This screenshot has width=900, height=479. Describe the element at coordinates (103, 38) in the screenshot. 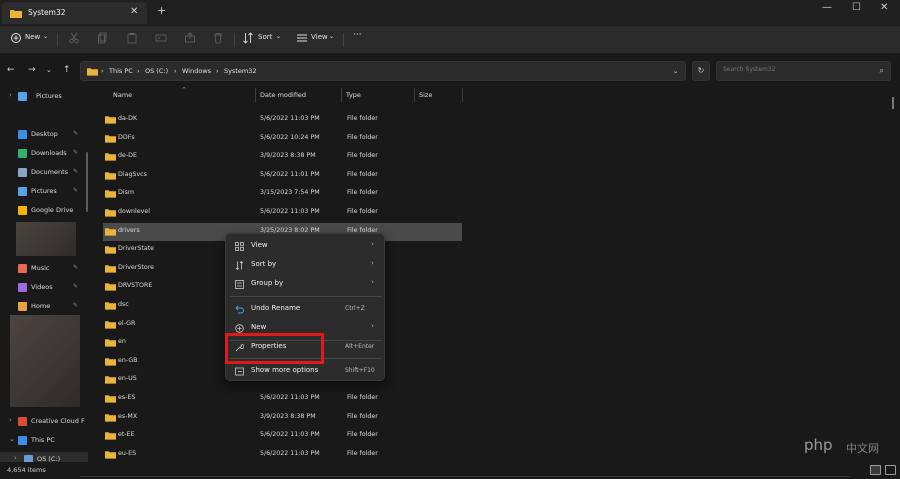

I see `copy-icon` at that location.